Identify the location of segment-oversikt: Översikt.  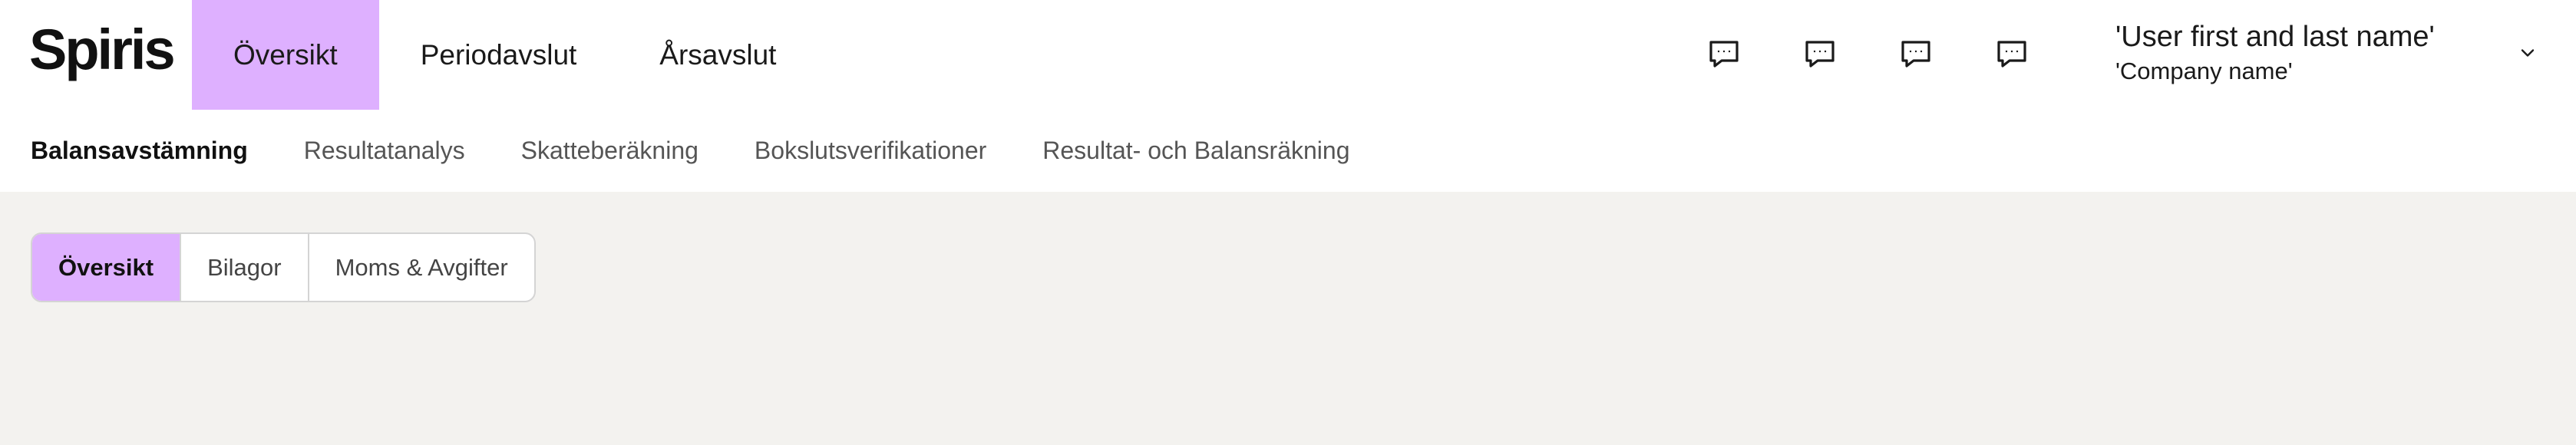
(106, 267).